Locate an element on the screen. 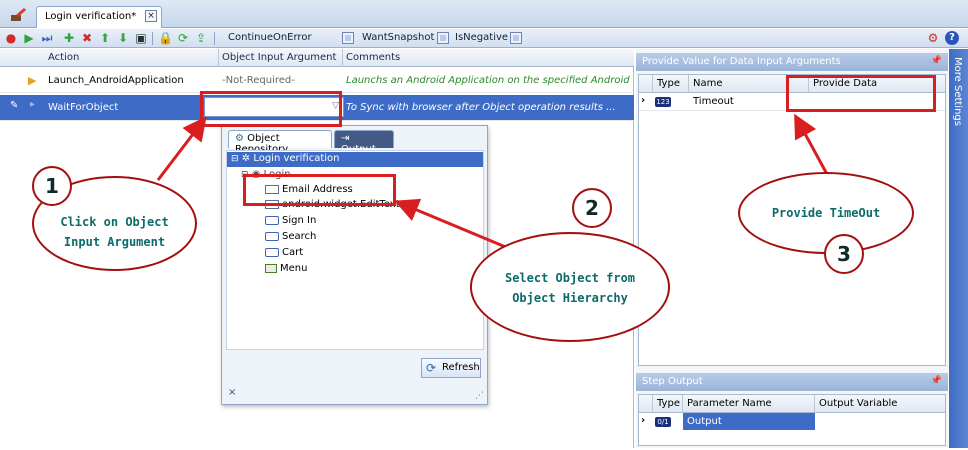 The width and height of the screenshot is (968, 450). callout-step1-text: Click on Object Input Argument is located at coordinates (114, 232).